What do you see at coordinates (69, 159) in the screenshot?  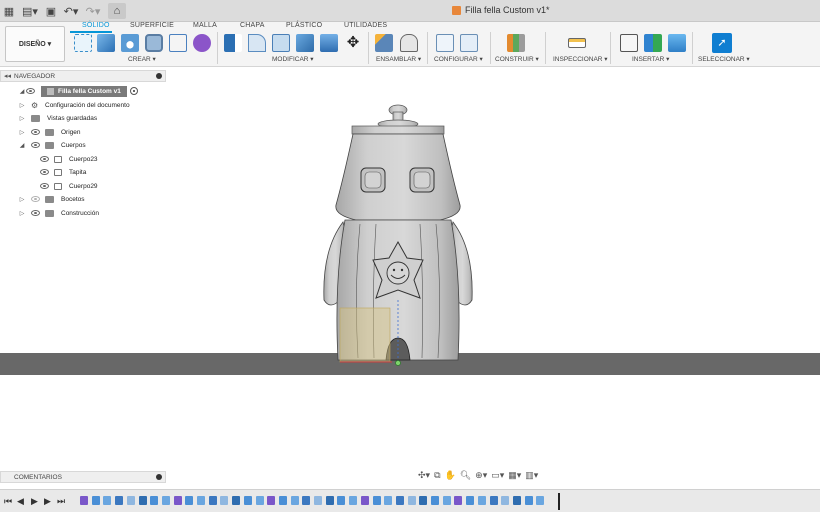 I see `tree-item-body23: Cuerpo23` at bounding box center [69, 159].